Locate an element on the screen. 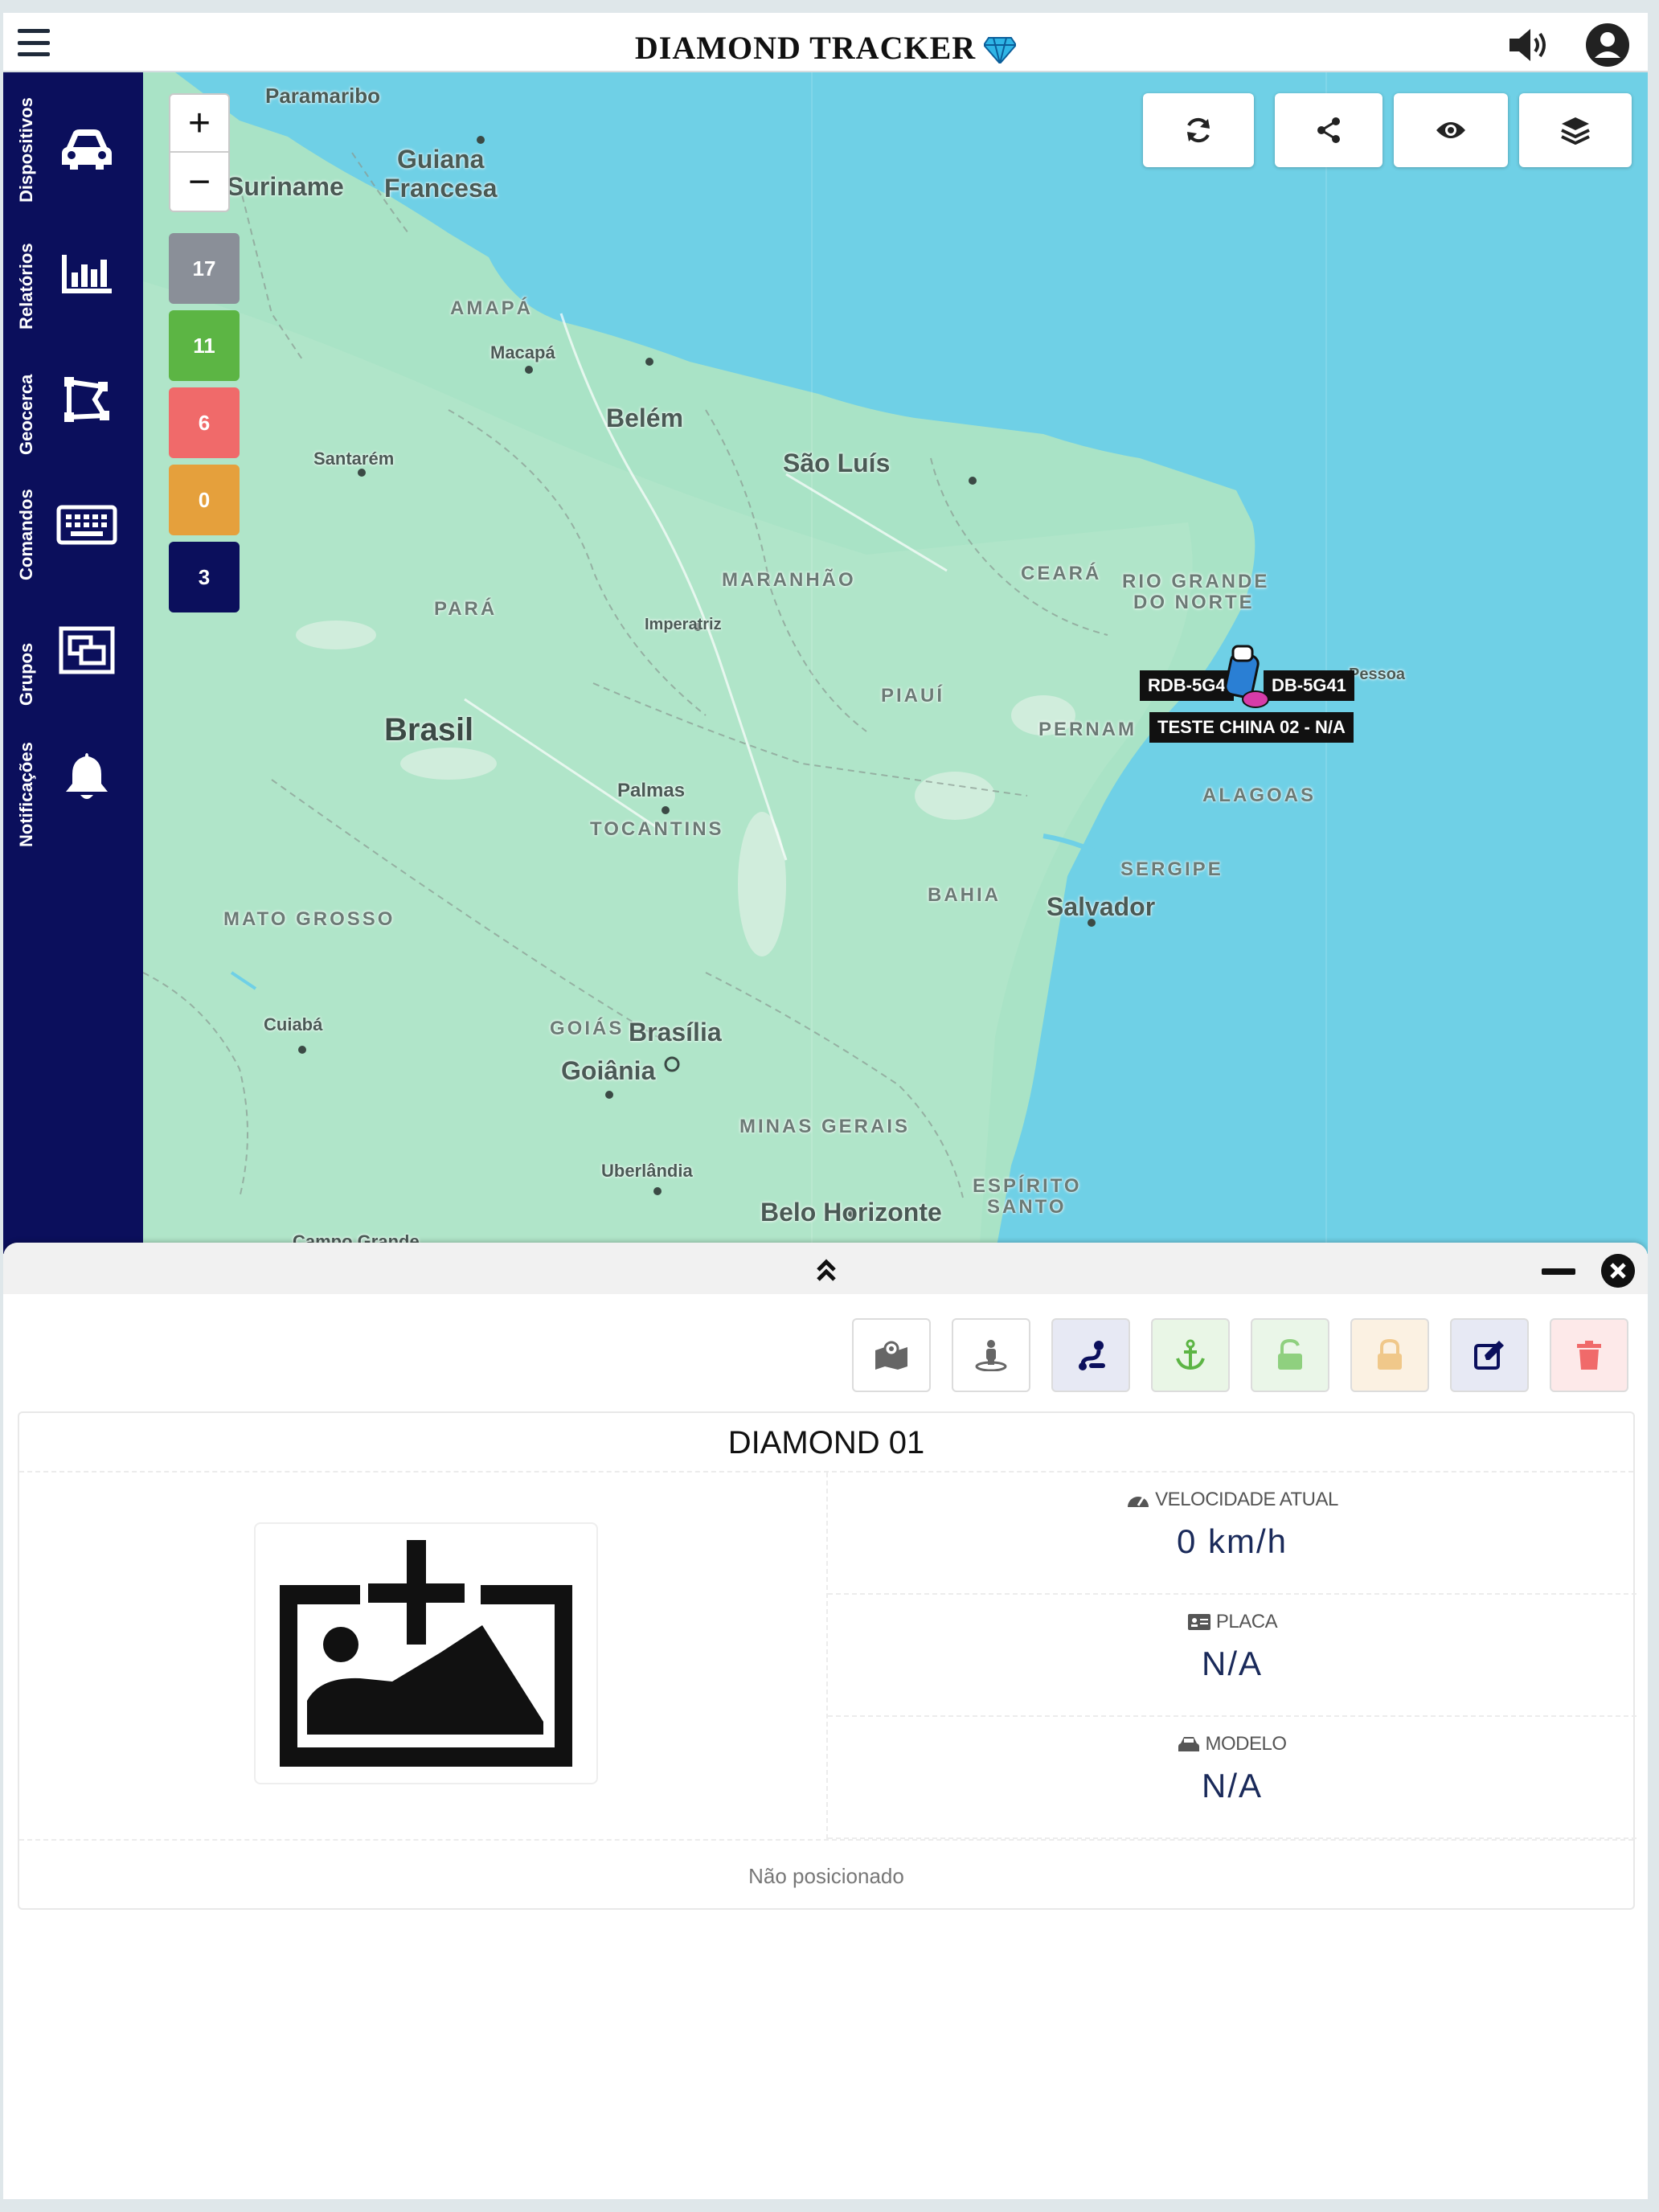  vehicle-marker-icon is located at coordinates (1248, 677).